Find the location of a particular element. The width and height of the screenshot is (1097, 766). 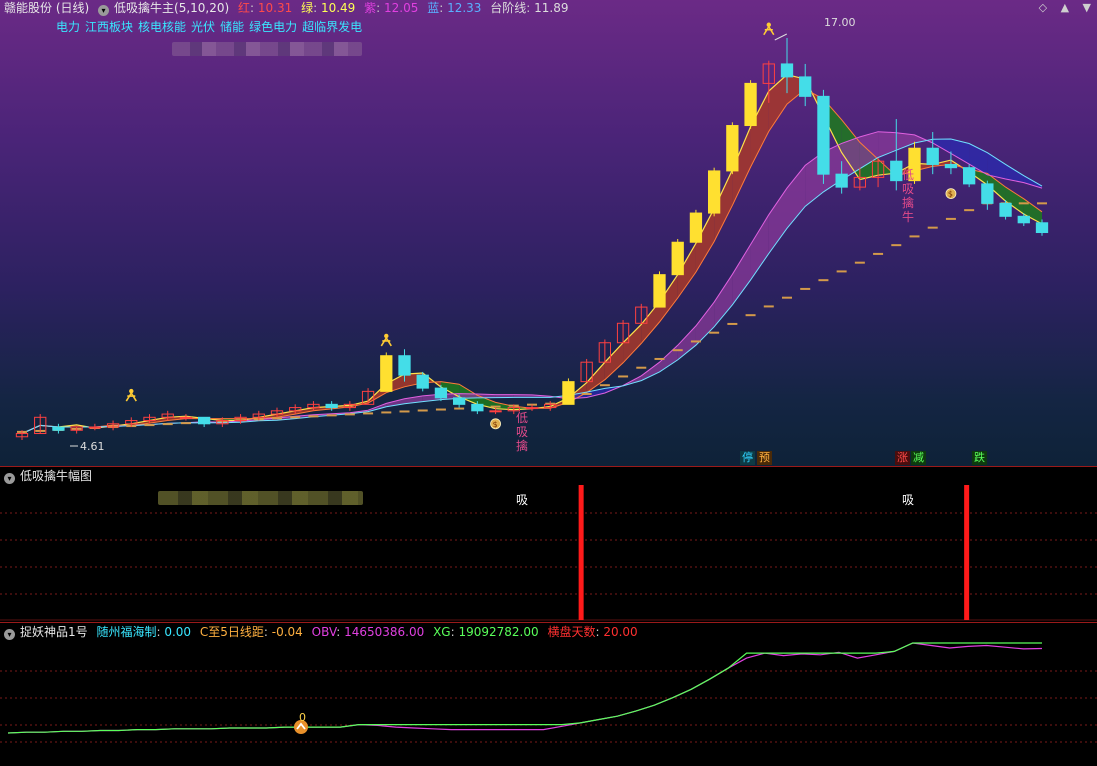

obv-line is located at coordinates (525, 688).